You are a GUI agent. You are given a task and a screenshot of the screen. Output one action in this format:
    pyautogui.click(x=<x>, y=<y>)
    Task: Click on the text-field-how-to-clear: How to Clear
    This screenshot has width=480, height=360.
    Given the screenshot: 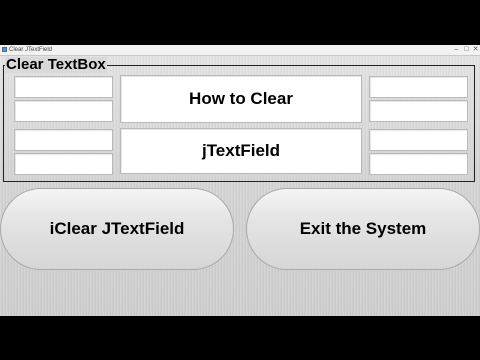 What is the action you would take?
    pyautogui.click(x=241, y=99)
    